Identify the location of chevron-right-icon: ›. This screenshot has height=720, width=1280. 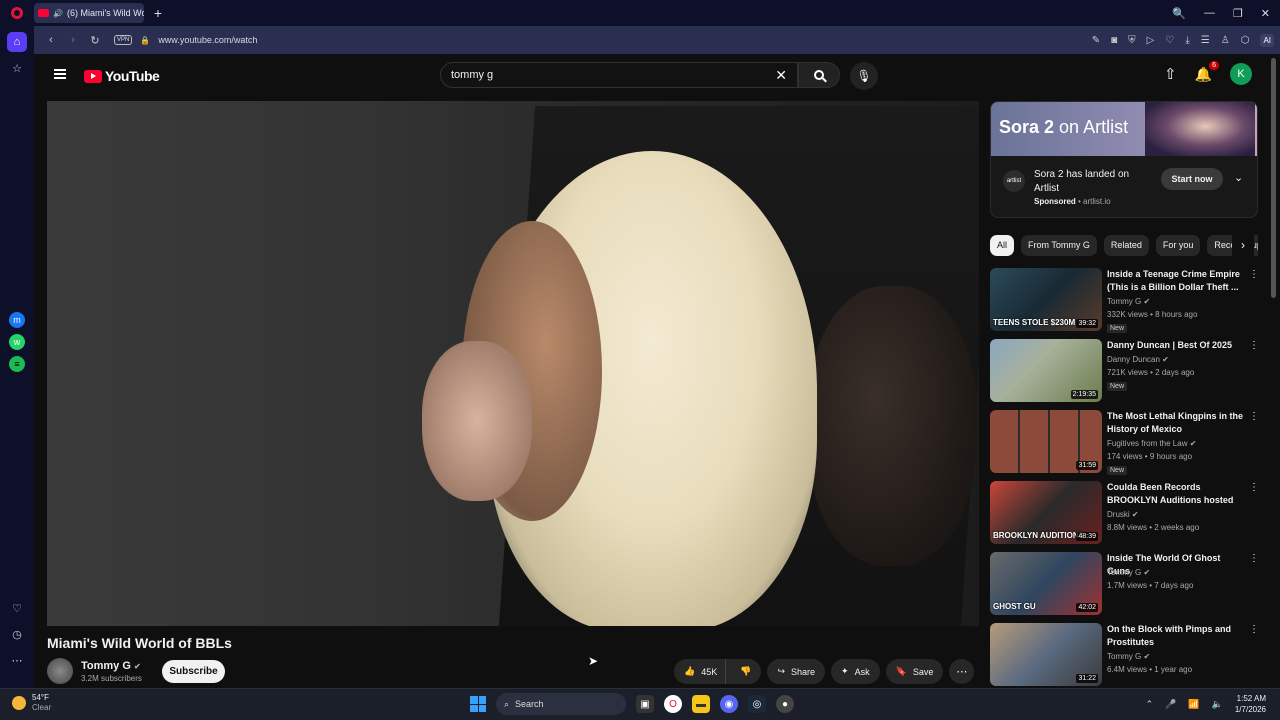
(1243, 245).